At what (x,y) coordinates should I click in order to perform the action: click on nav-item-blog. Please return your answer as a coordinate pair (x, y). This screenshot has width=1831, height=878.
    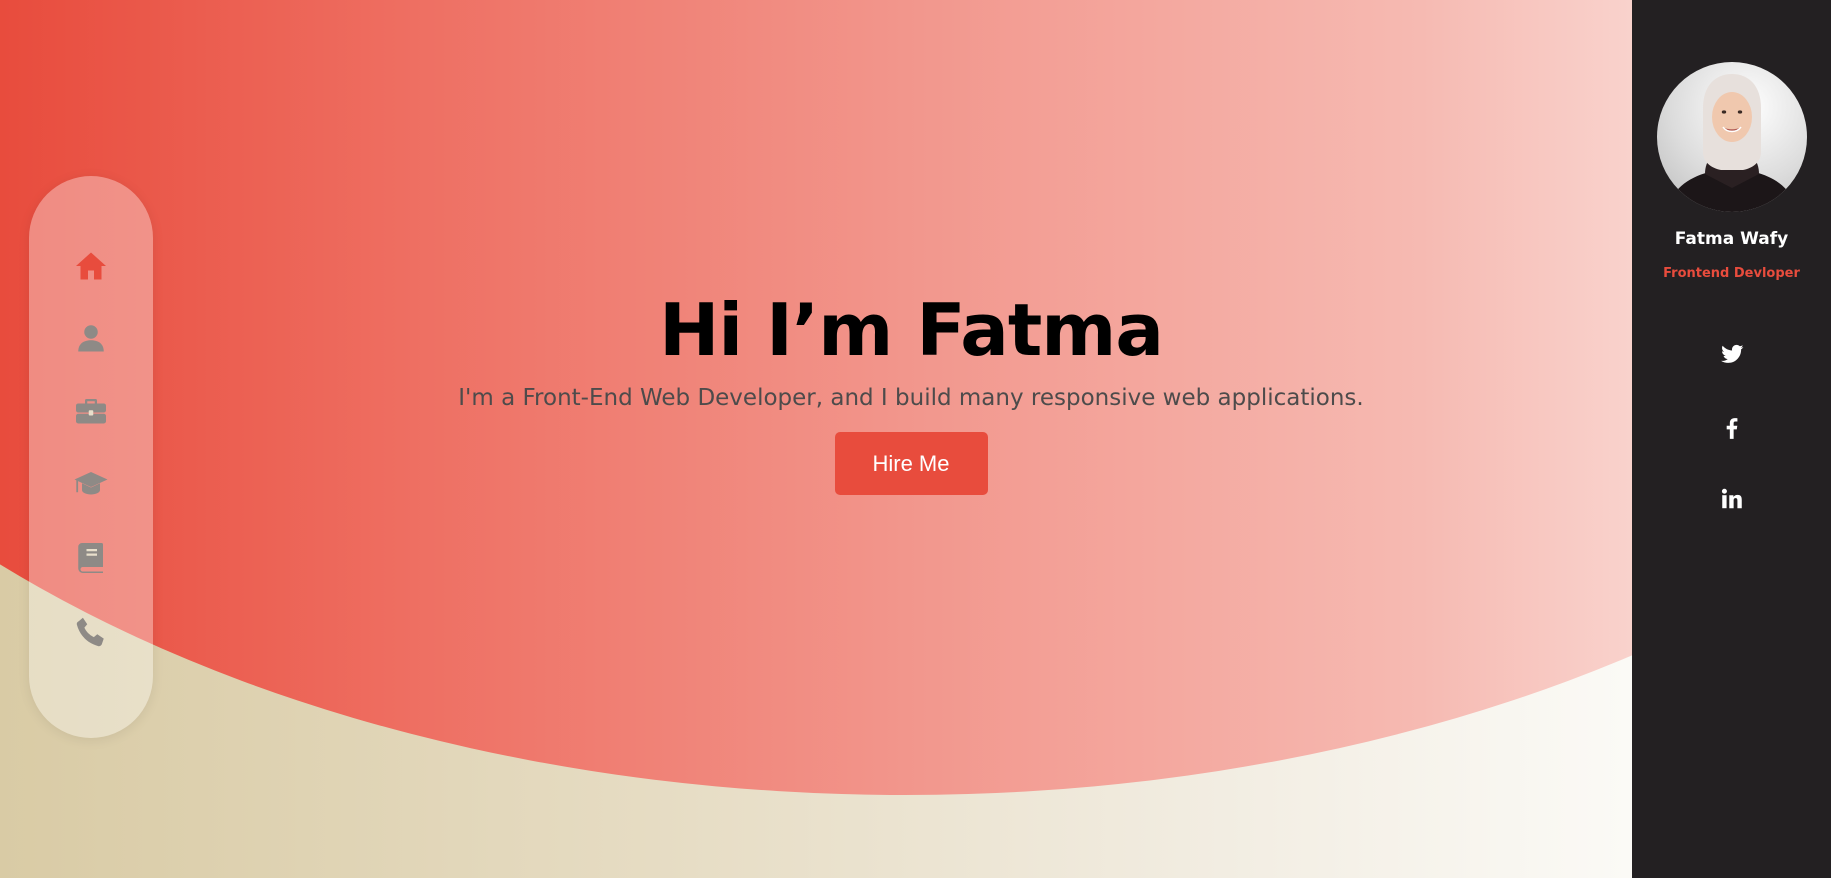
    Looking at the image, I should click on (91, 558).